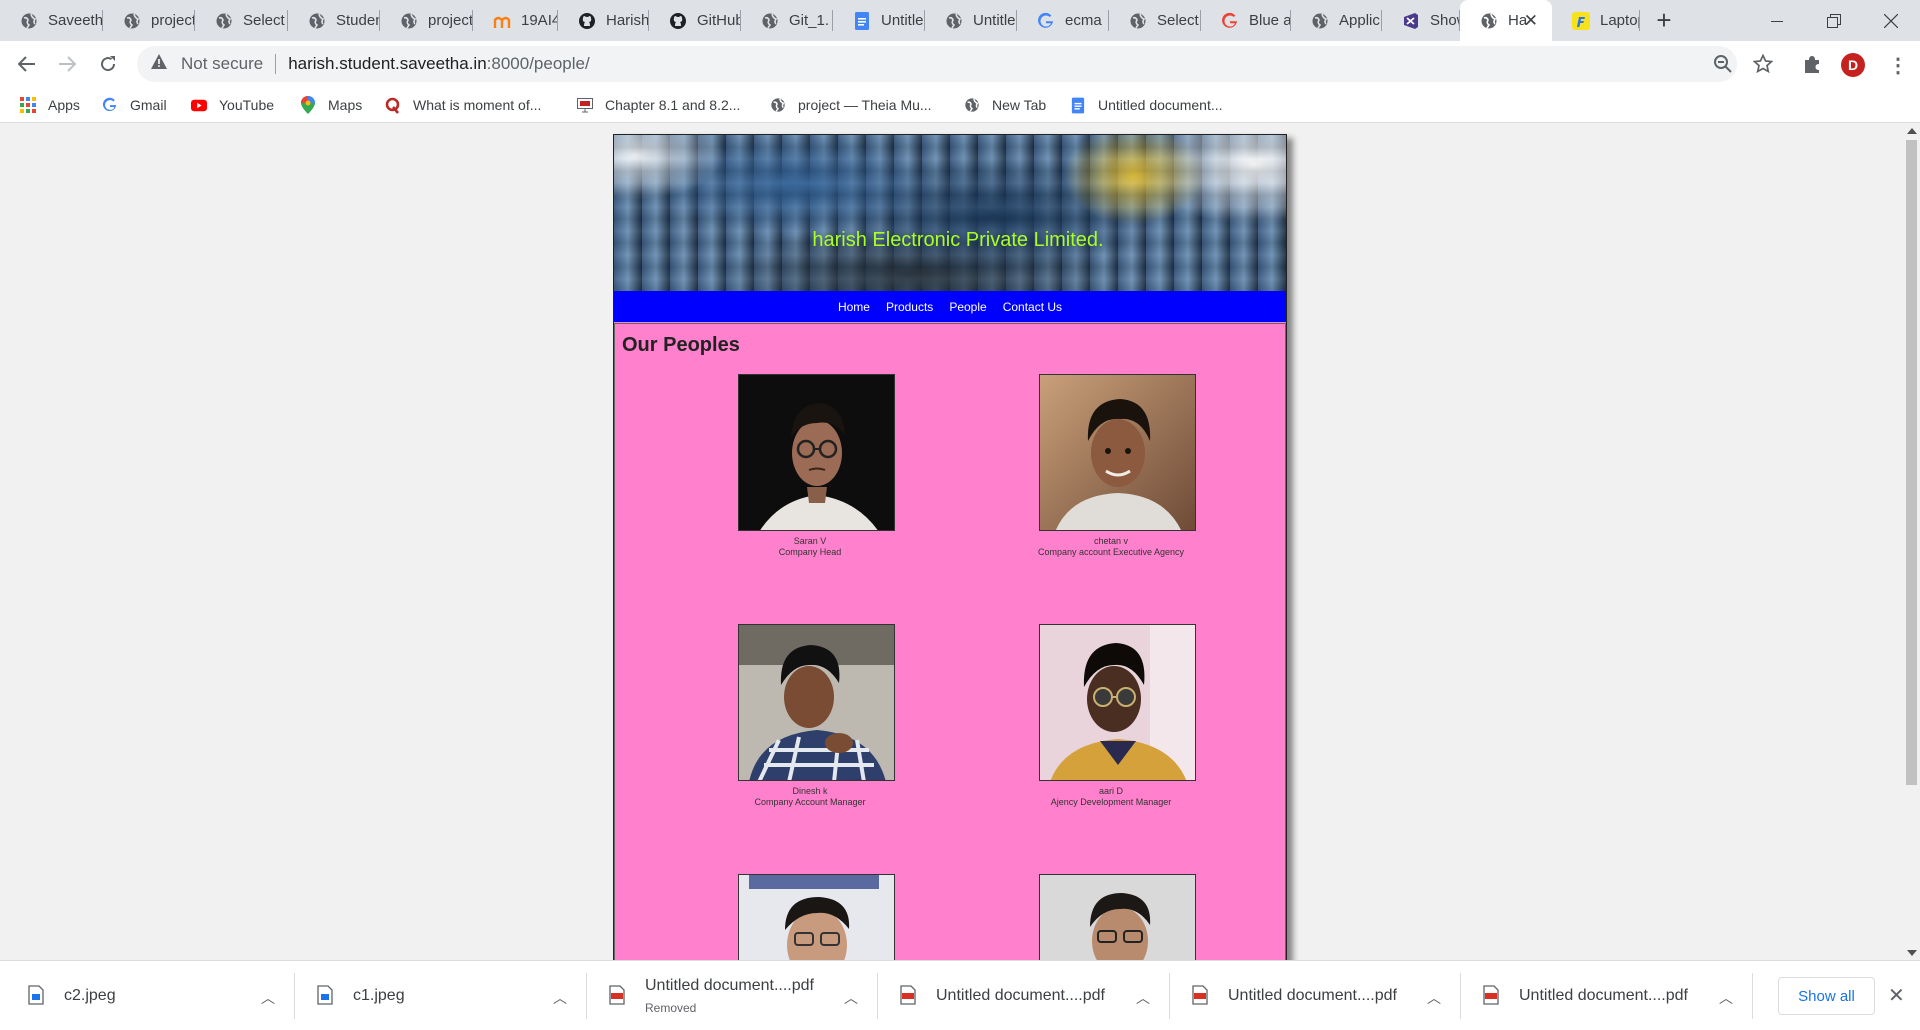  Describe the element at coordinates (787, 20) in the screenshot. I see `tab: Git_1.` at that location.